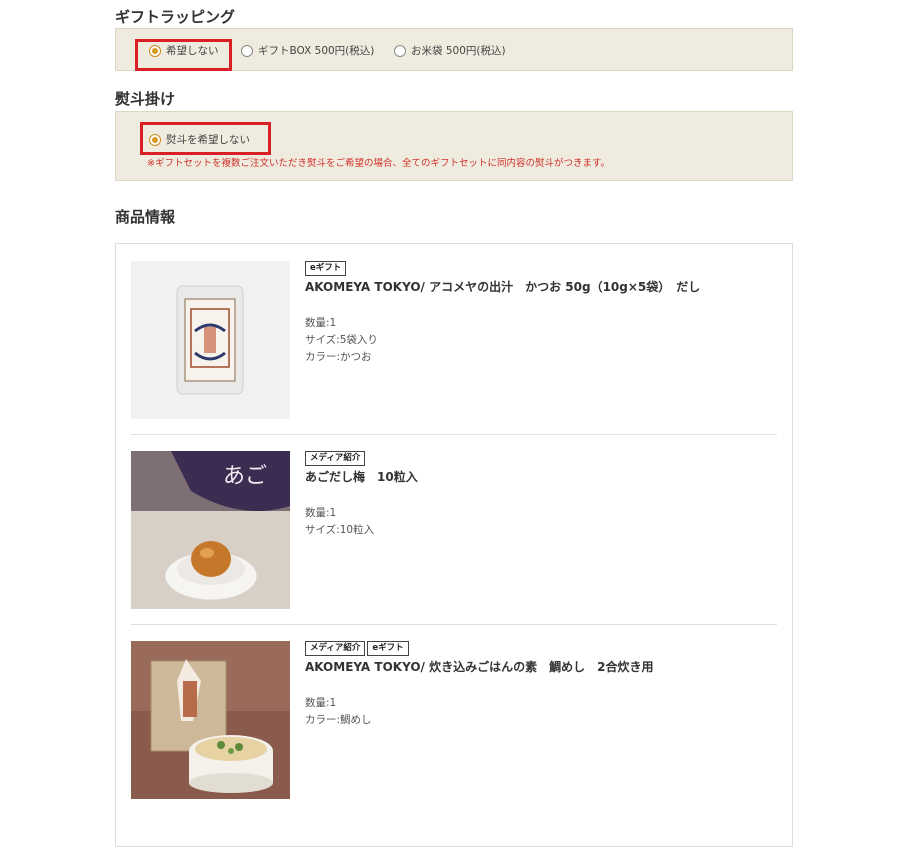 The width and height of the screenshot is (900, 857). What do you see at coordinates (210, 530) in the screenshot?
I see `umeboshi-image: あご` at bounding box center [210, 530].